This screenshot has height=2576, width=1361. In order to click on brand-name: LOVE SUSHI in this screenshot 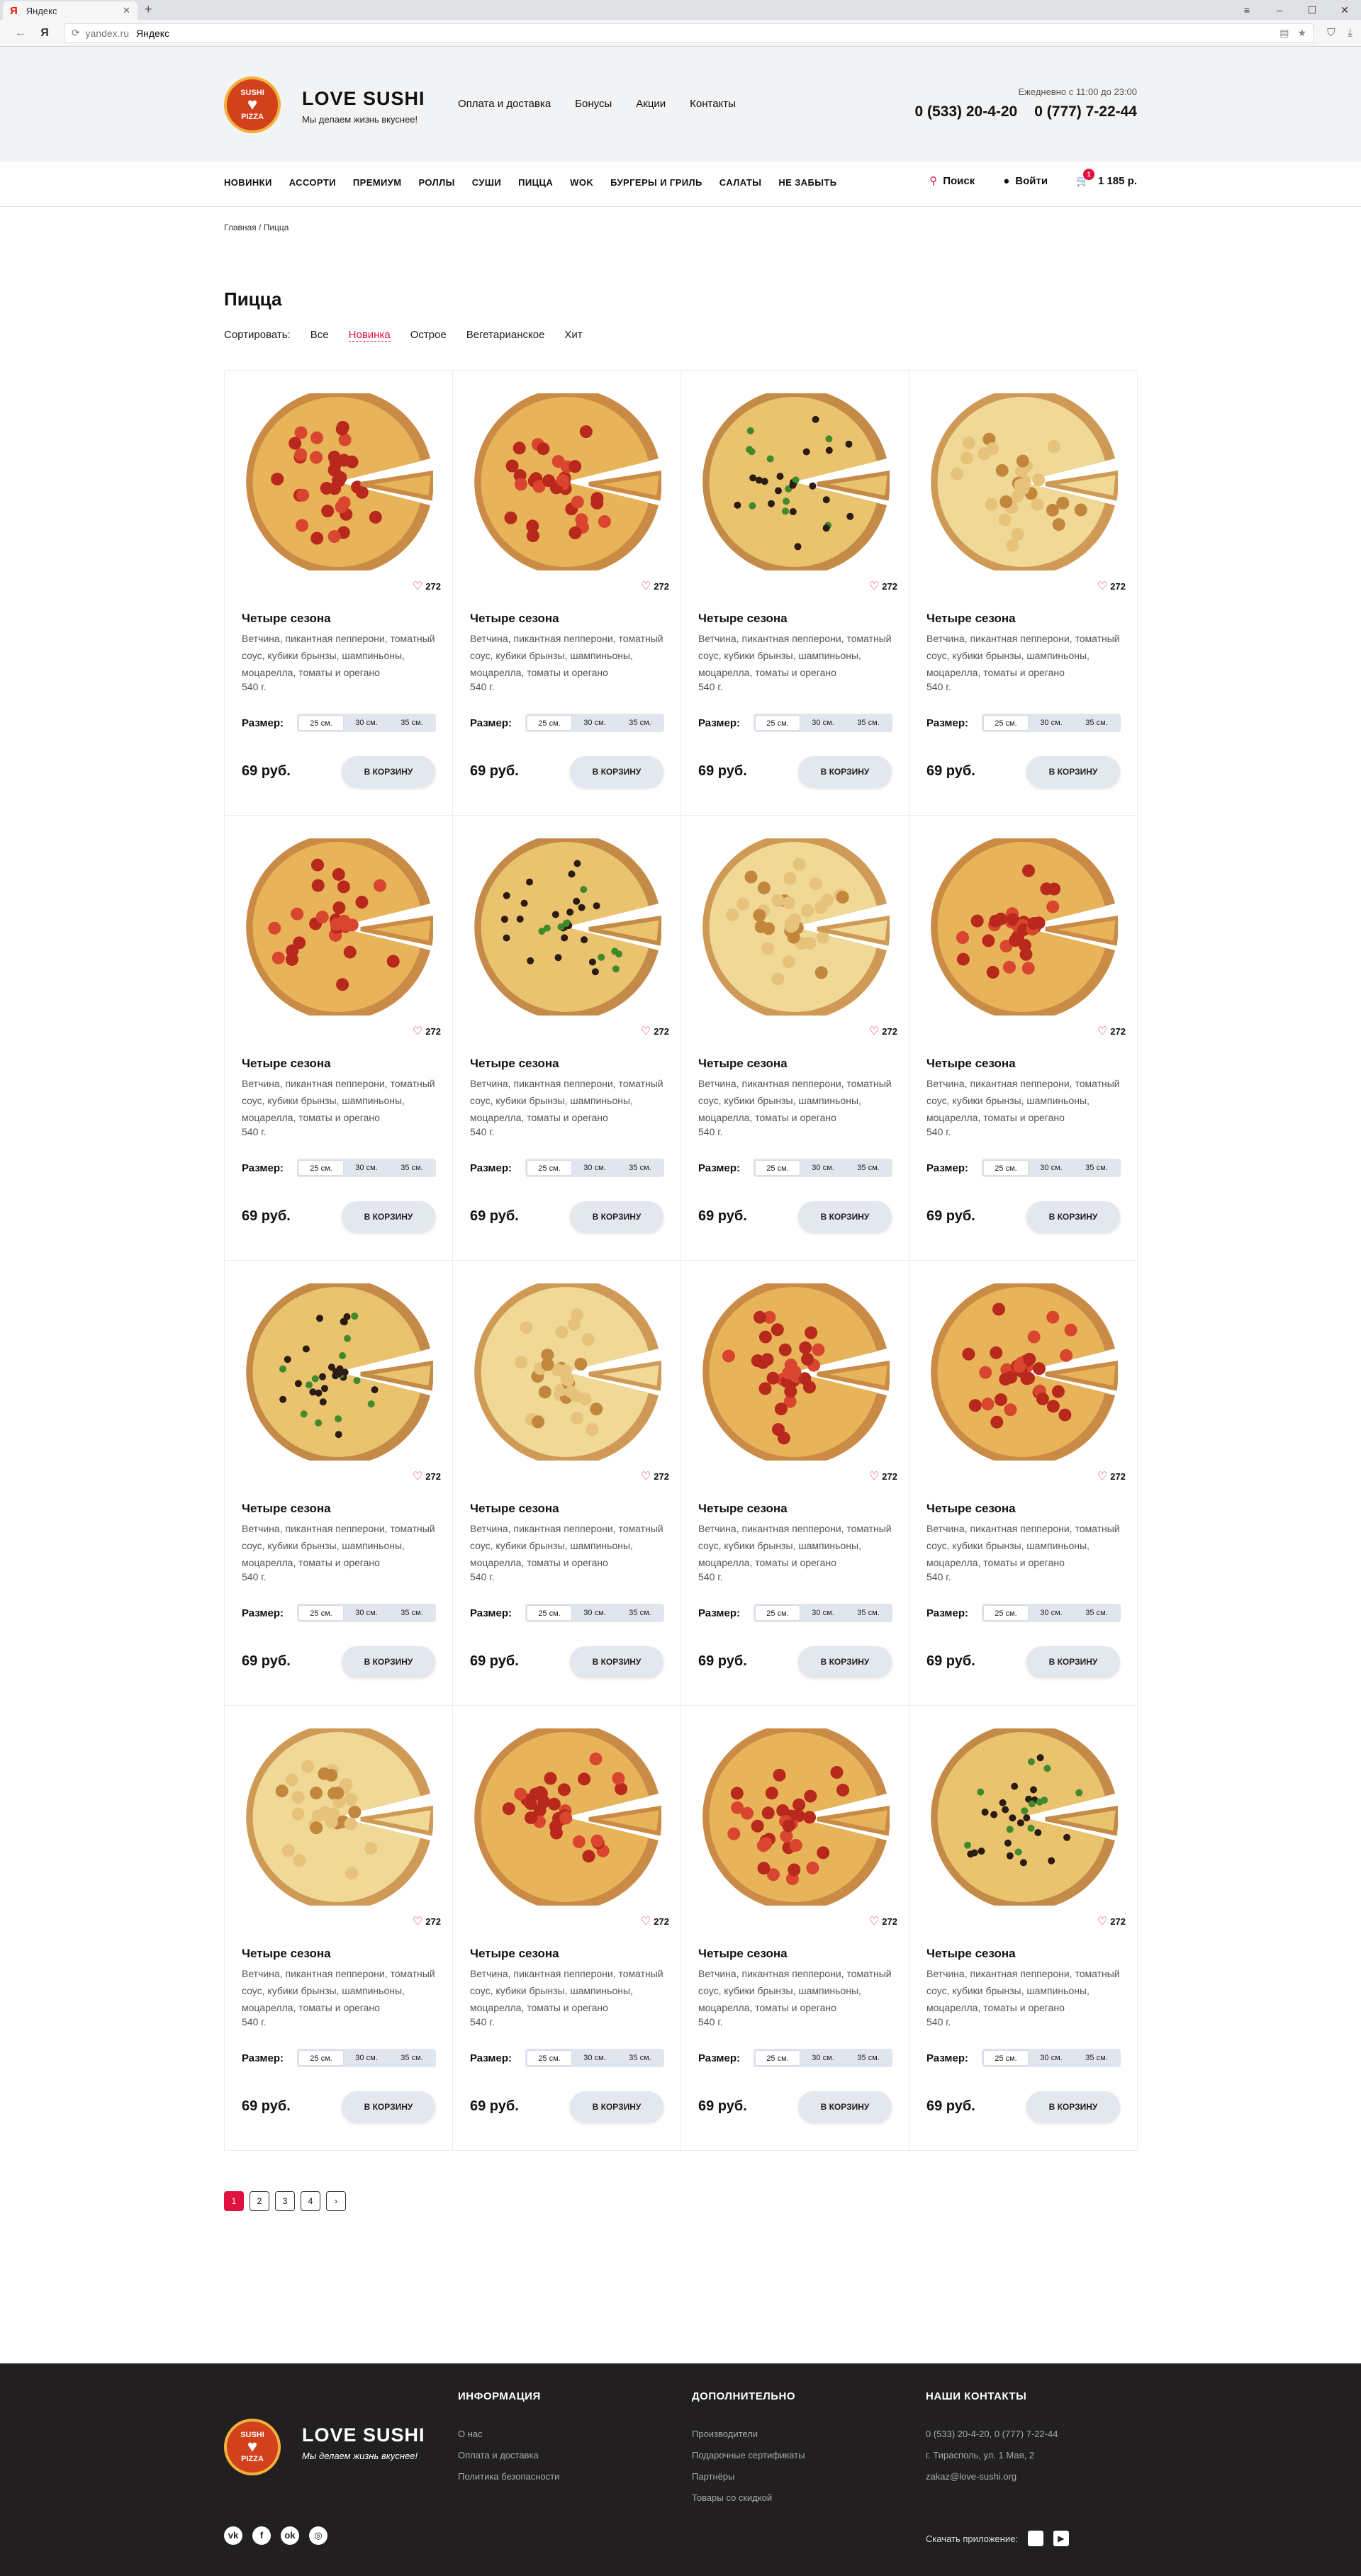, I will do `click(364, 99)`.